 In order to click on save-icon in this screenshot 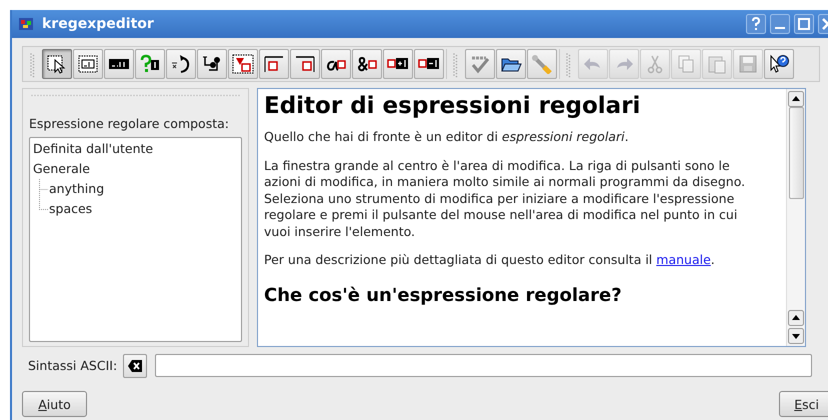, I will do `click(748, 64)`.